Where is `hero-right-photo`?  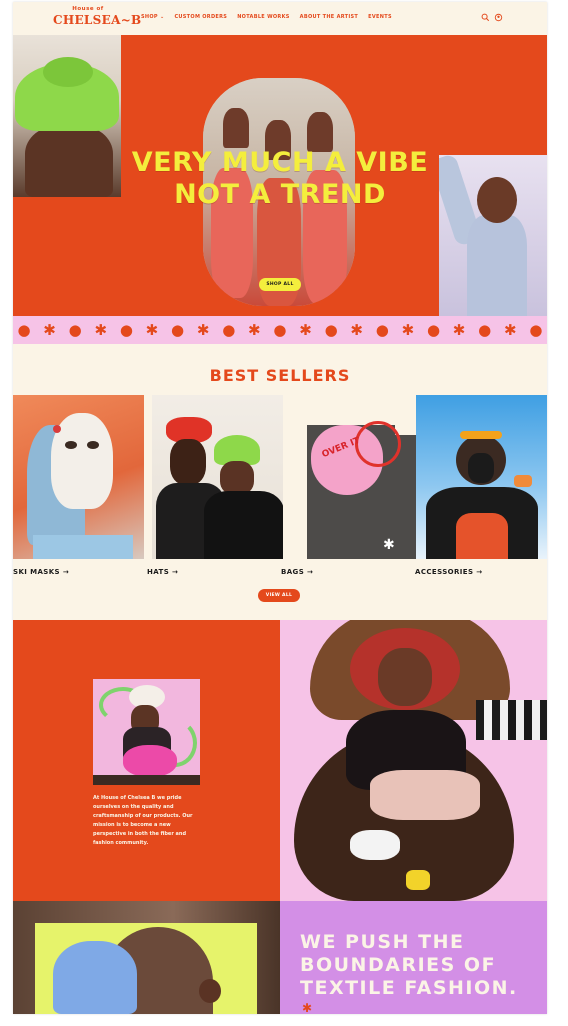
hero-right-photo is located at coordinates (493, 235).